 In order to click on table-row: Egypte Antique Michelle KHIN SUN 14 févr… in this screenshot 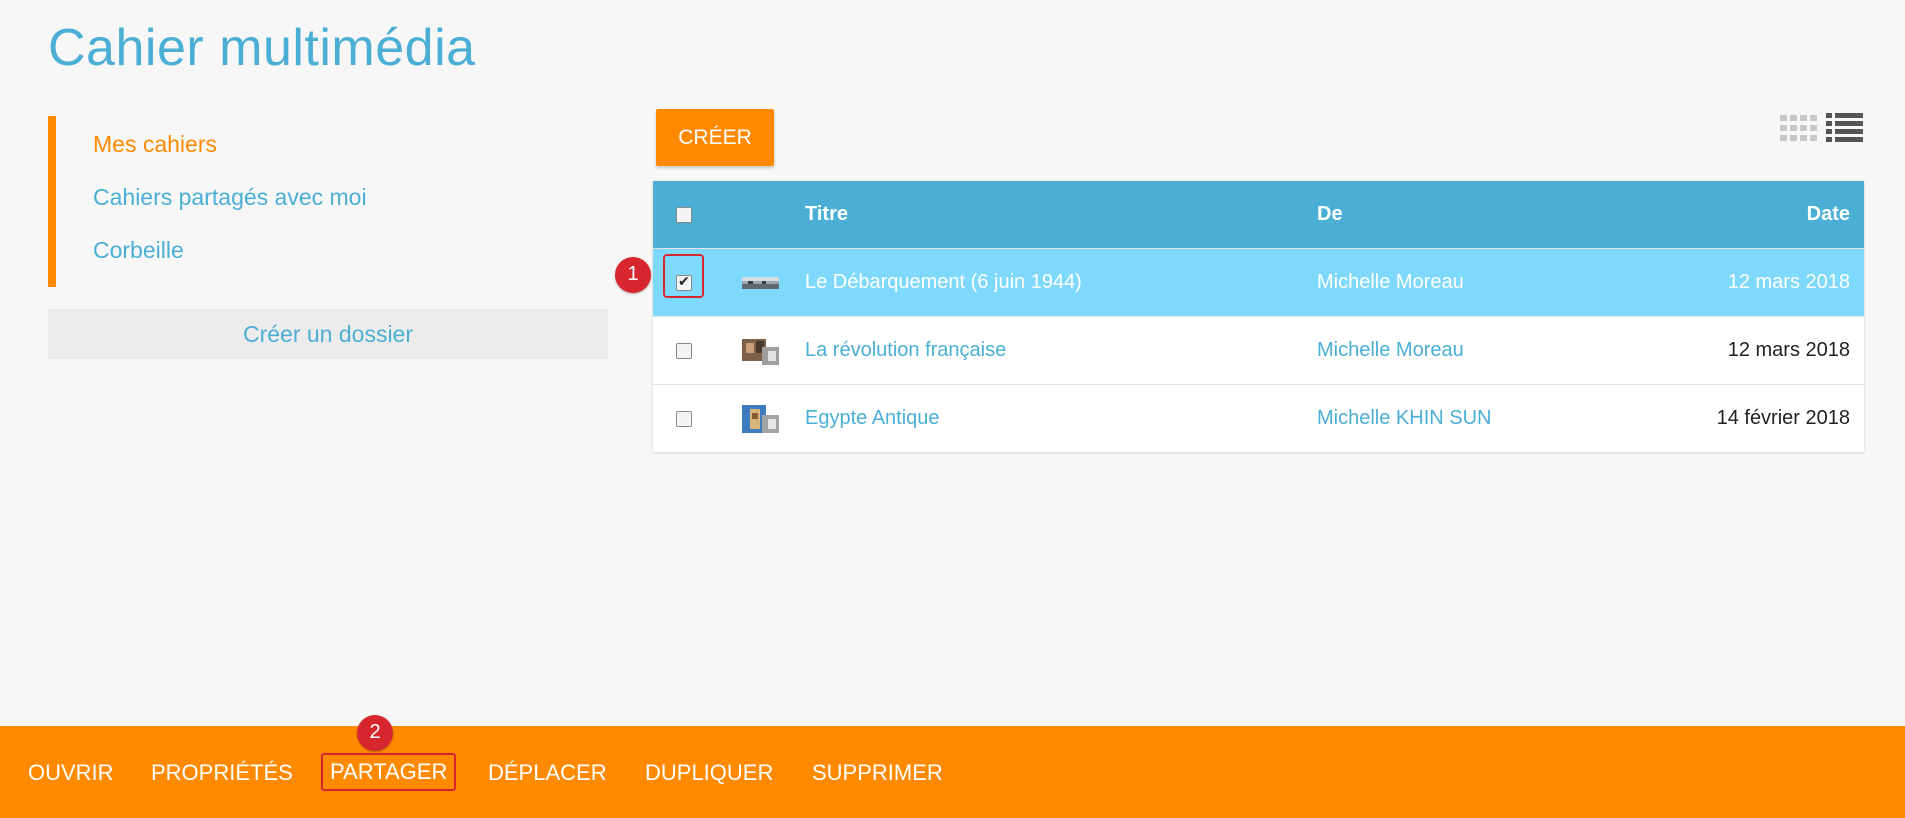, I will do `click(1258, 418)`.